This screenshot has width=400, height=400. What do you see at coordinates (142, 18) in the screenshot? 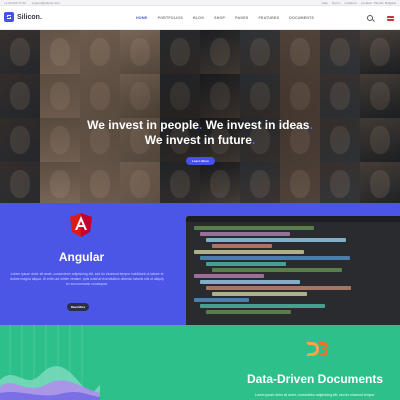
I see `nav-item-home: Home` at bounding box center [142, 18].